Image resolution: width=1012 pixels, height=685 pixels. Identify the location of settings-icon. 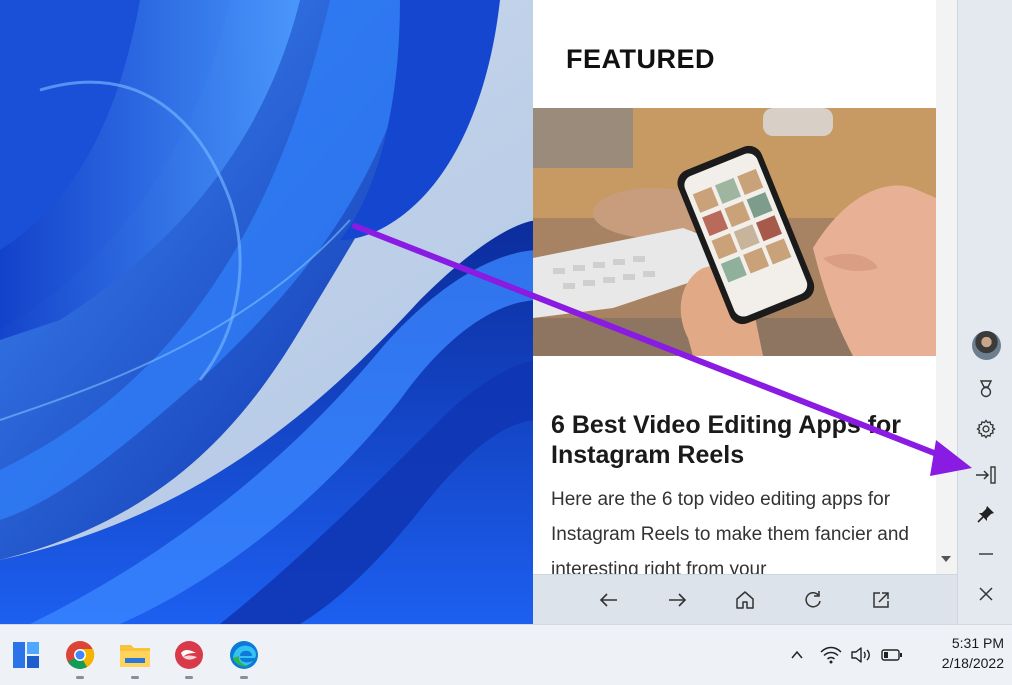
(986, 429).